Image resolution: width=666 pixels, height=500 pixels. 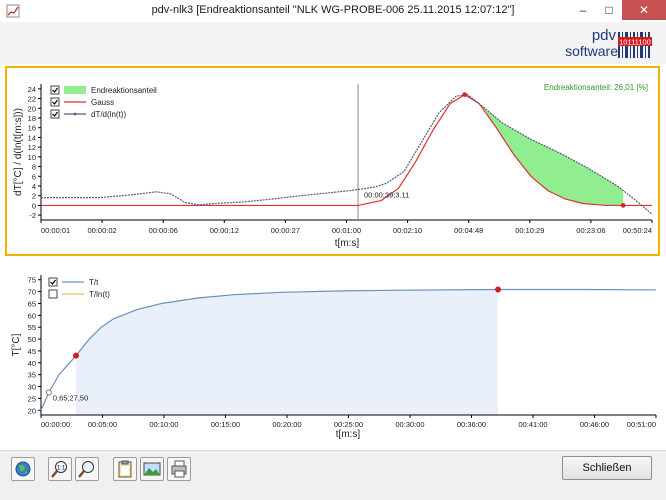 I want to click on minimize-button: –, so click(x=583, y=10).